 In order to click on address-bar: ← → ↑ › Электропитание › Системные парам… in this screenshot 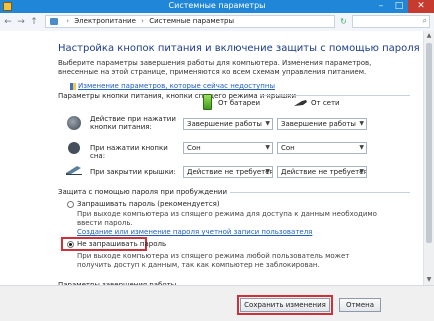, I will do `click(217, 22)`.